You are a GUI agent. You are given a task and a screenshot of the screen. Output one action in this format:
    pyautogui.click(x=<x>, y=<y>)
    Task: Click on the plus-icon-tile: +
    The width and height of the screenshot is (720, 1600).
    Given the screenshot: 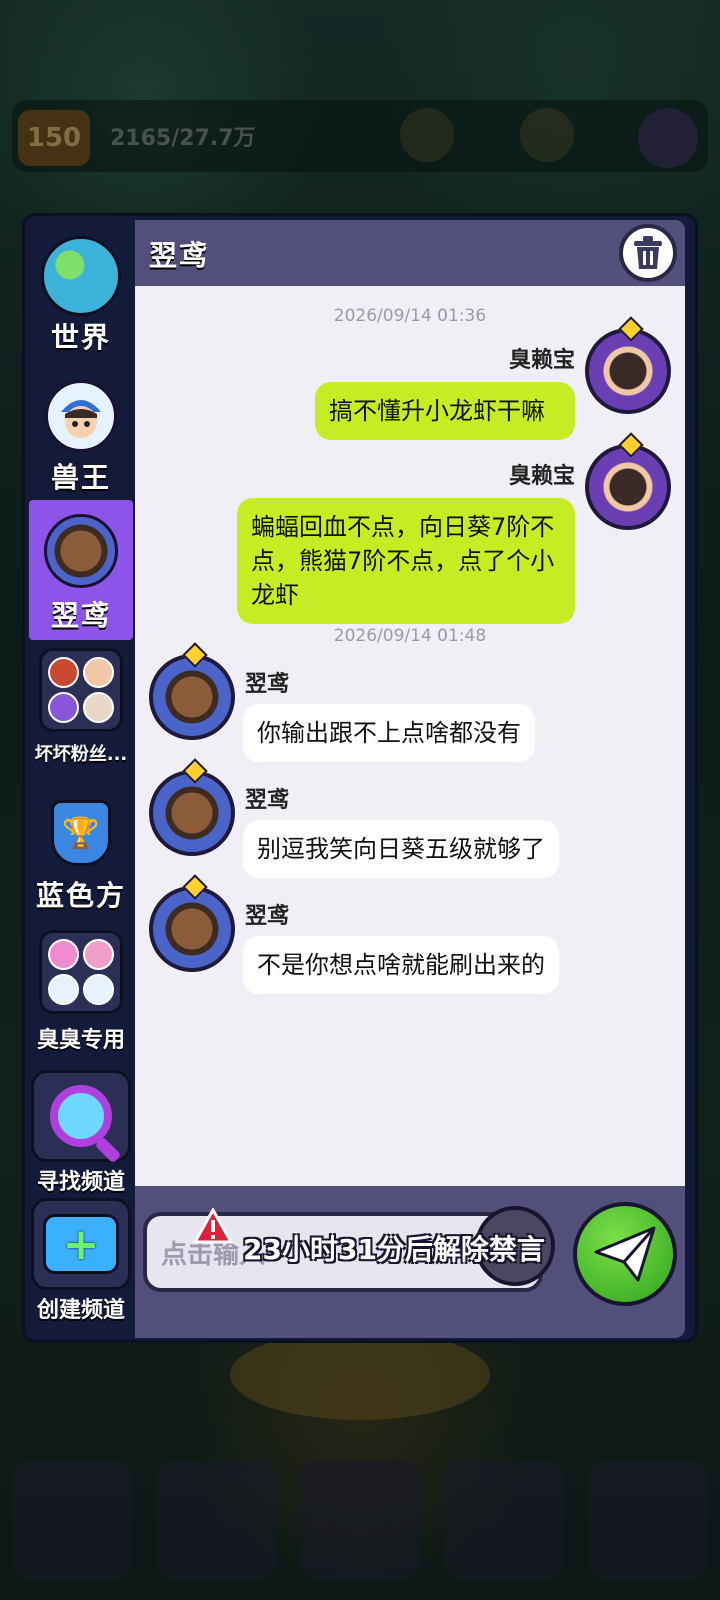 What is the action you would take?
    pyautogui.click(x=81, y=1244)
    